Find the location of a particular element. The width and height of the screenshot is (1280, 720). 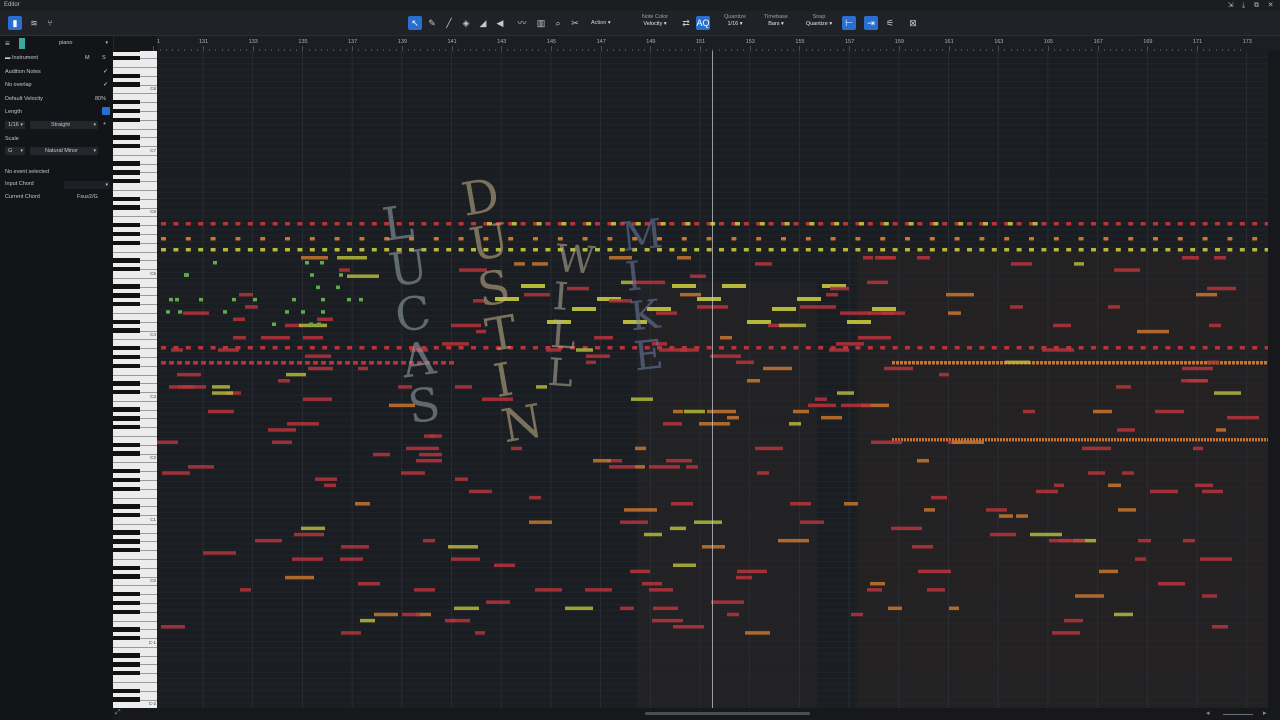

mute-tool-icon: ◢ is located at coordinates (483, 23).